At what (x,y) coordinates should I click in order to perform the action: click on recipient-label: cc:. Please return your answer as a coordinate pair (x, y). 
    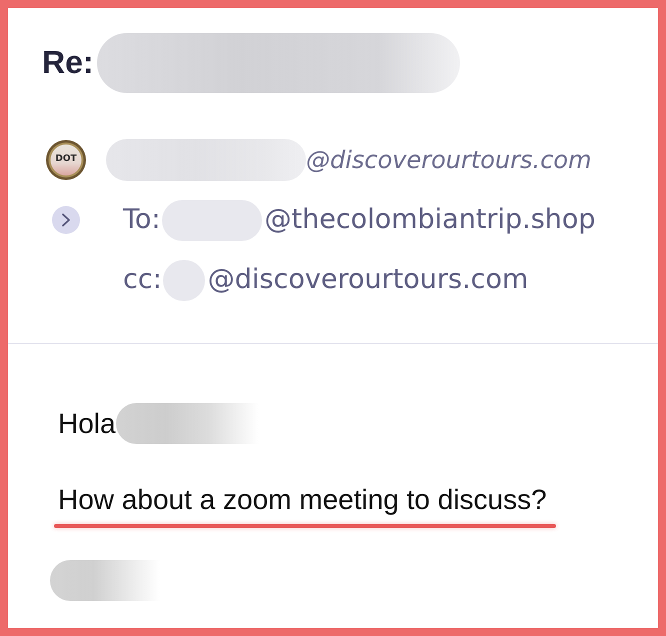
    Looking at the image, I should click on (142, 280).